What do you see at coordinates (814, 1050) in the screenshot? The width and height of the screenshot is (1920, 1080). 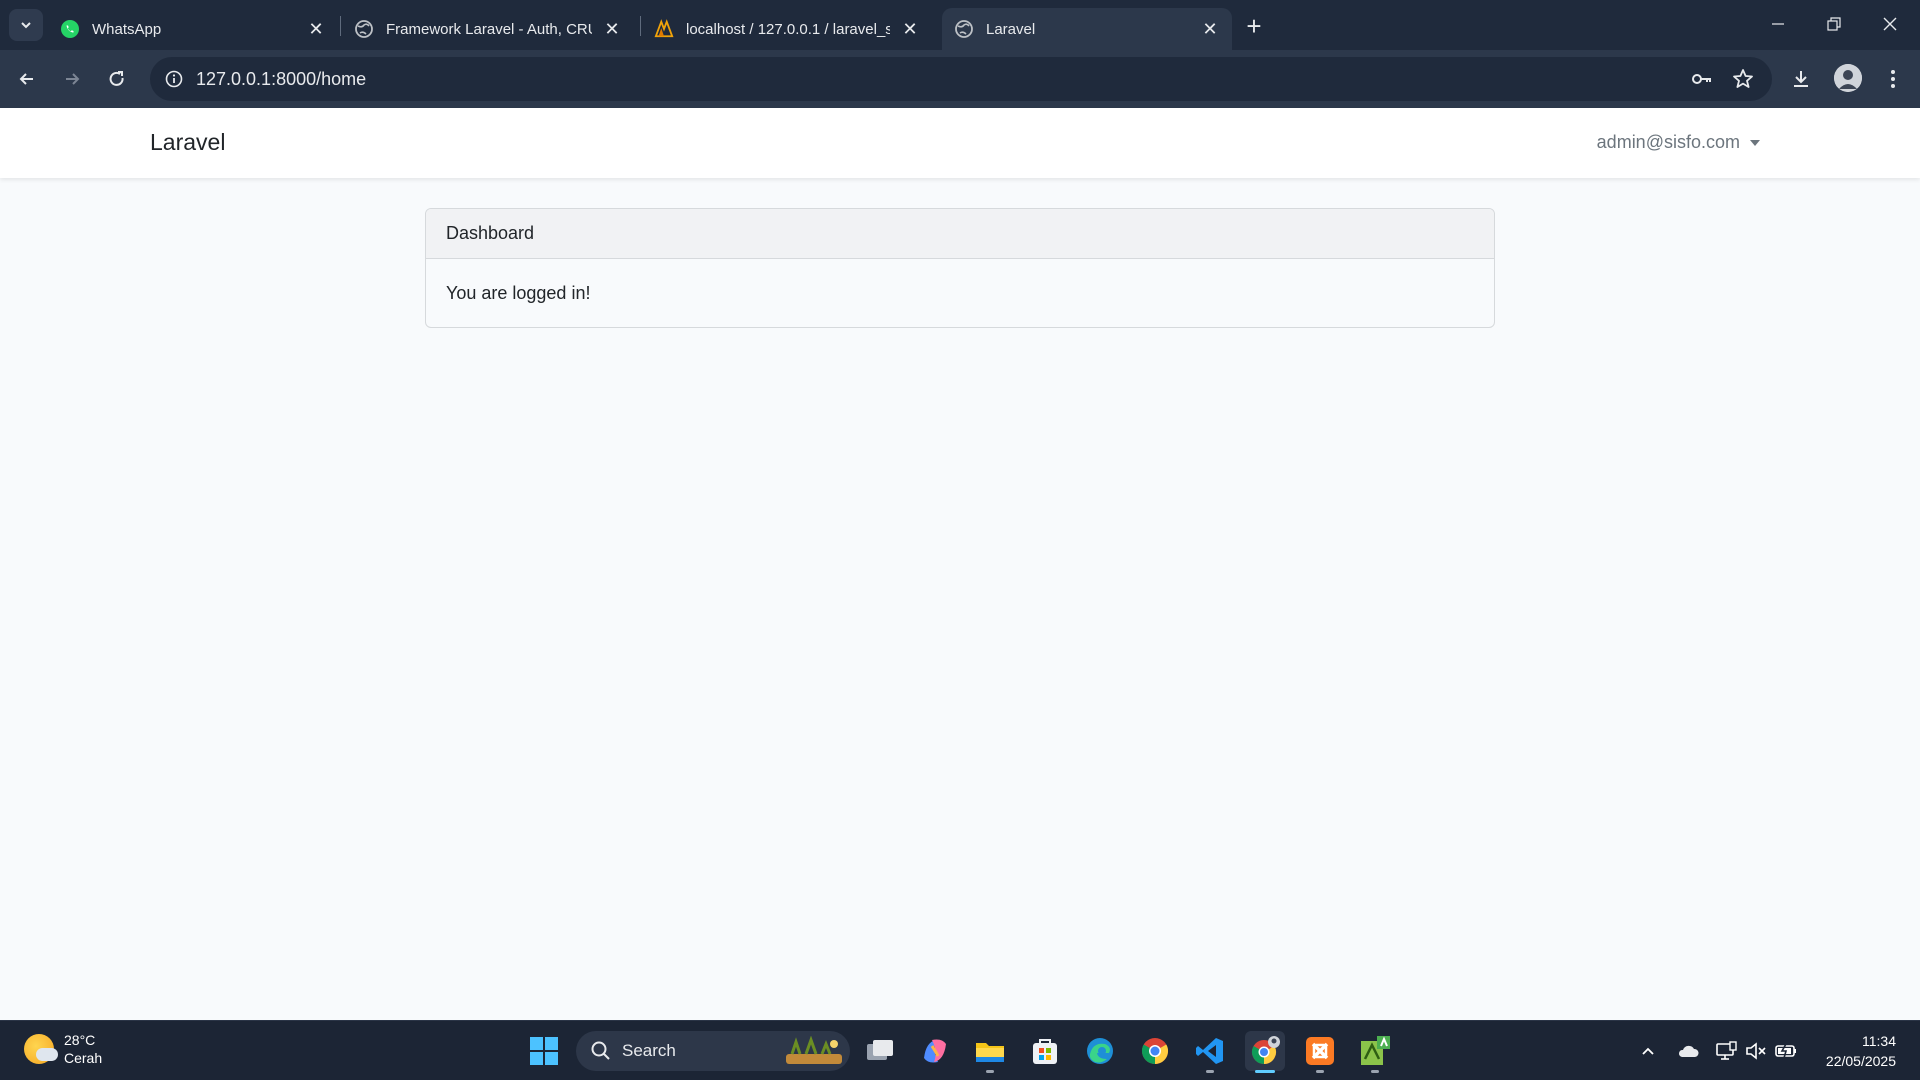 I see `search-highlight-image-icon` at bounding box center [814, 1050].